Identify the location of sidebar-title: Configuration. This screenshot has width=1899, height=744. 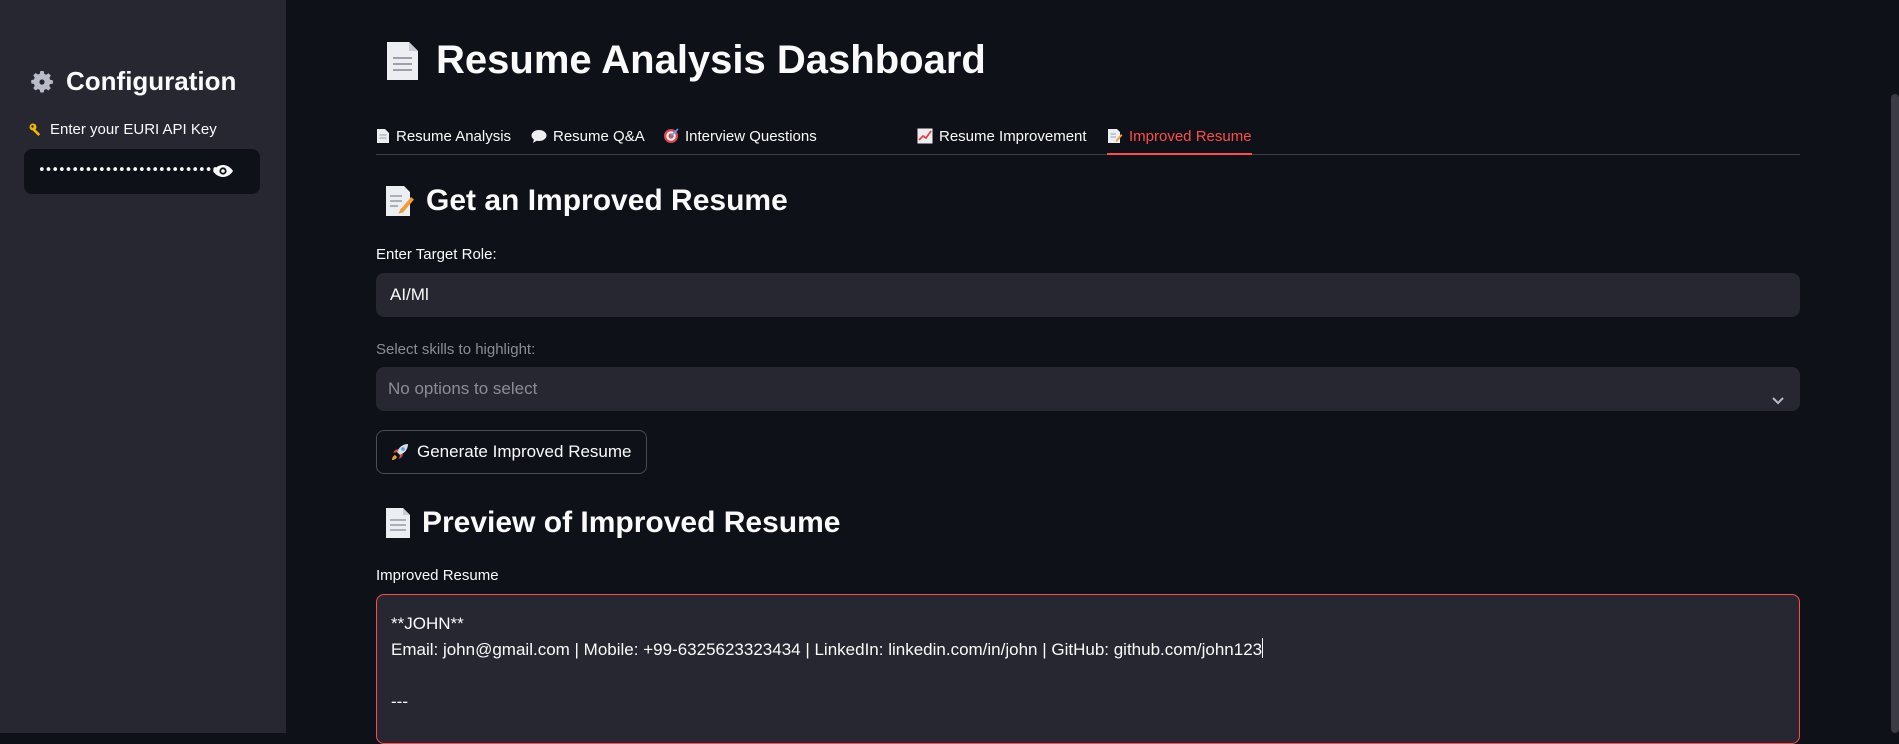
(132, 81).